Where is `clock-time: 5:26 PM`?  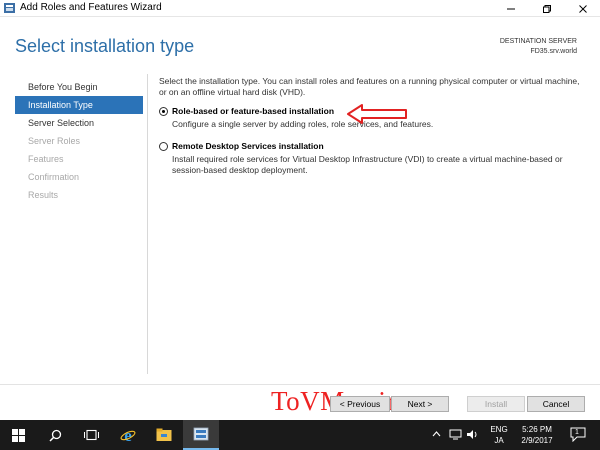 clock-time: 5:26 PM is located at coordinates (537, 429).